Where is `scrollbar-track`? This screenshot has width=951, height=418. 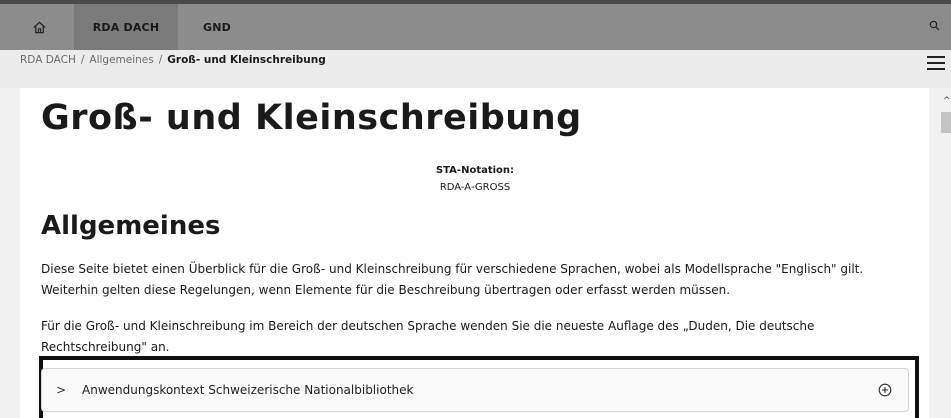 scrollbar-track is located at coordinates (940, 253).